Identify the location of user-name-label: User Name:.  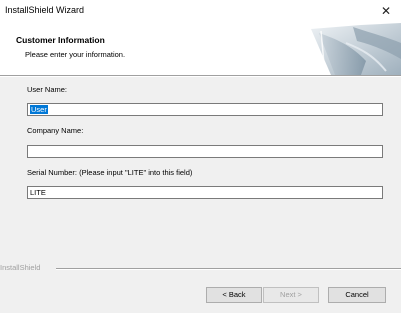
(47, 89).